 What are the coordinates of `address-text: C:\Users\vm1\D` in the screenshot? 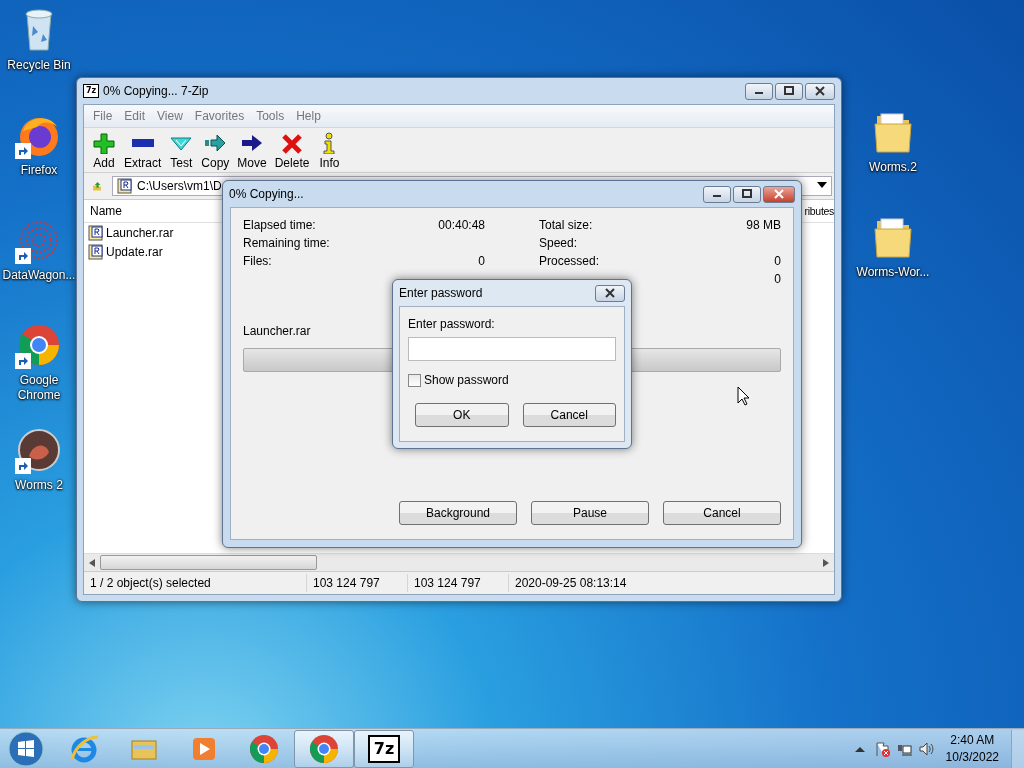 It's located at (179, 186).